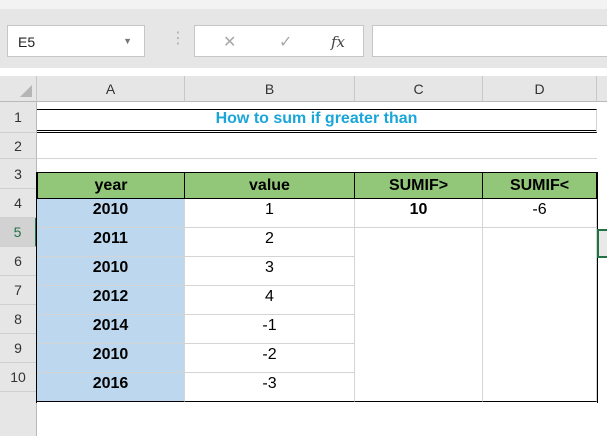  I want to click on row-header-3: 3, so click(18, 174).